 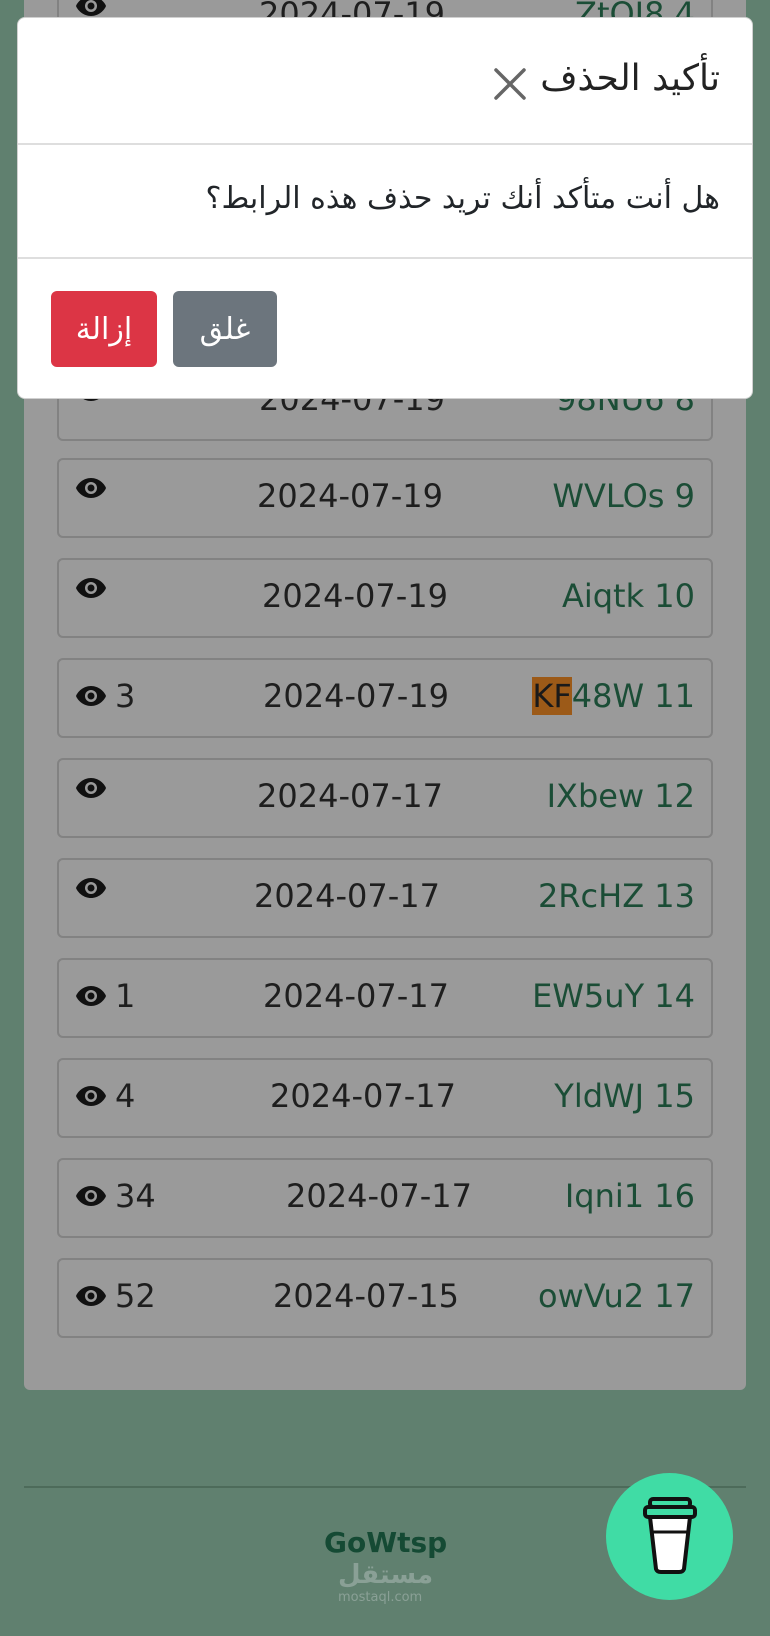 I want to click on coffee-cup-icon, so click(x=670, y=1537).